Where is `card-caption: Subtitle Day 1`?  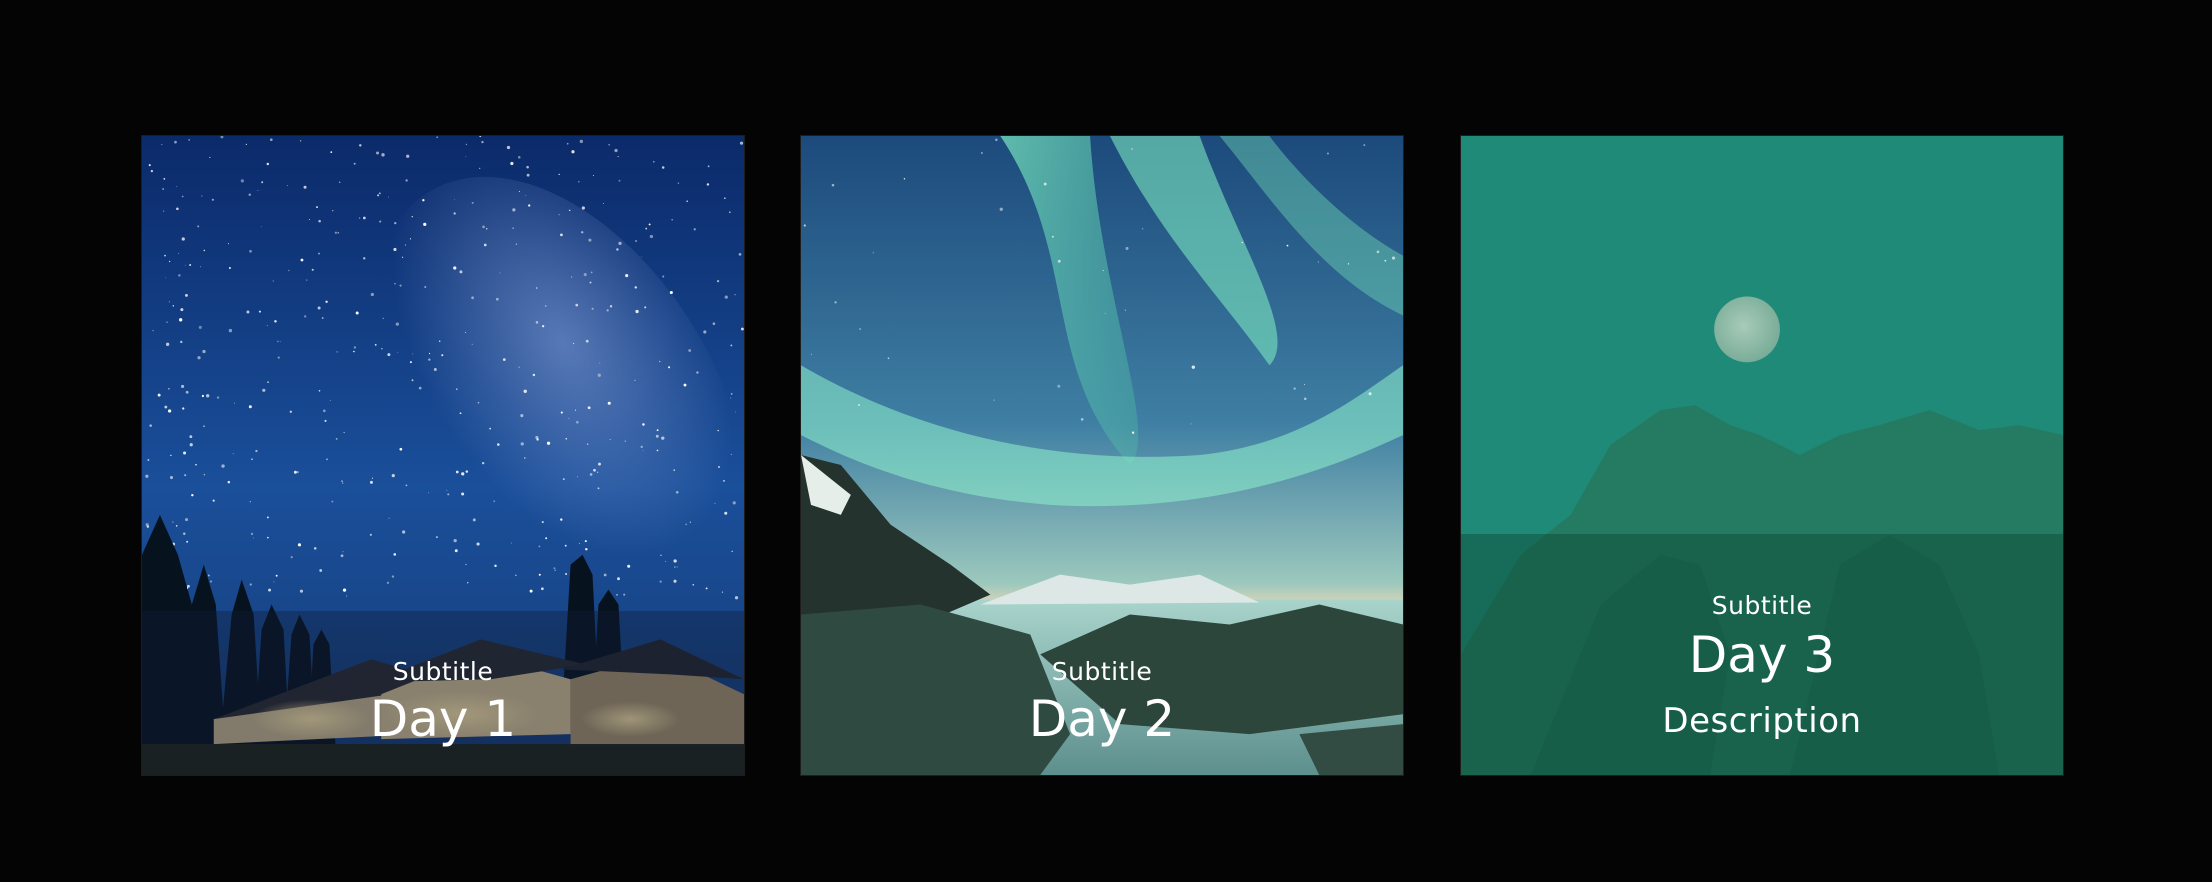 card-caption: Subtitle Day 1 is located at coordinates (443, 702).